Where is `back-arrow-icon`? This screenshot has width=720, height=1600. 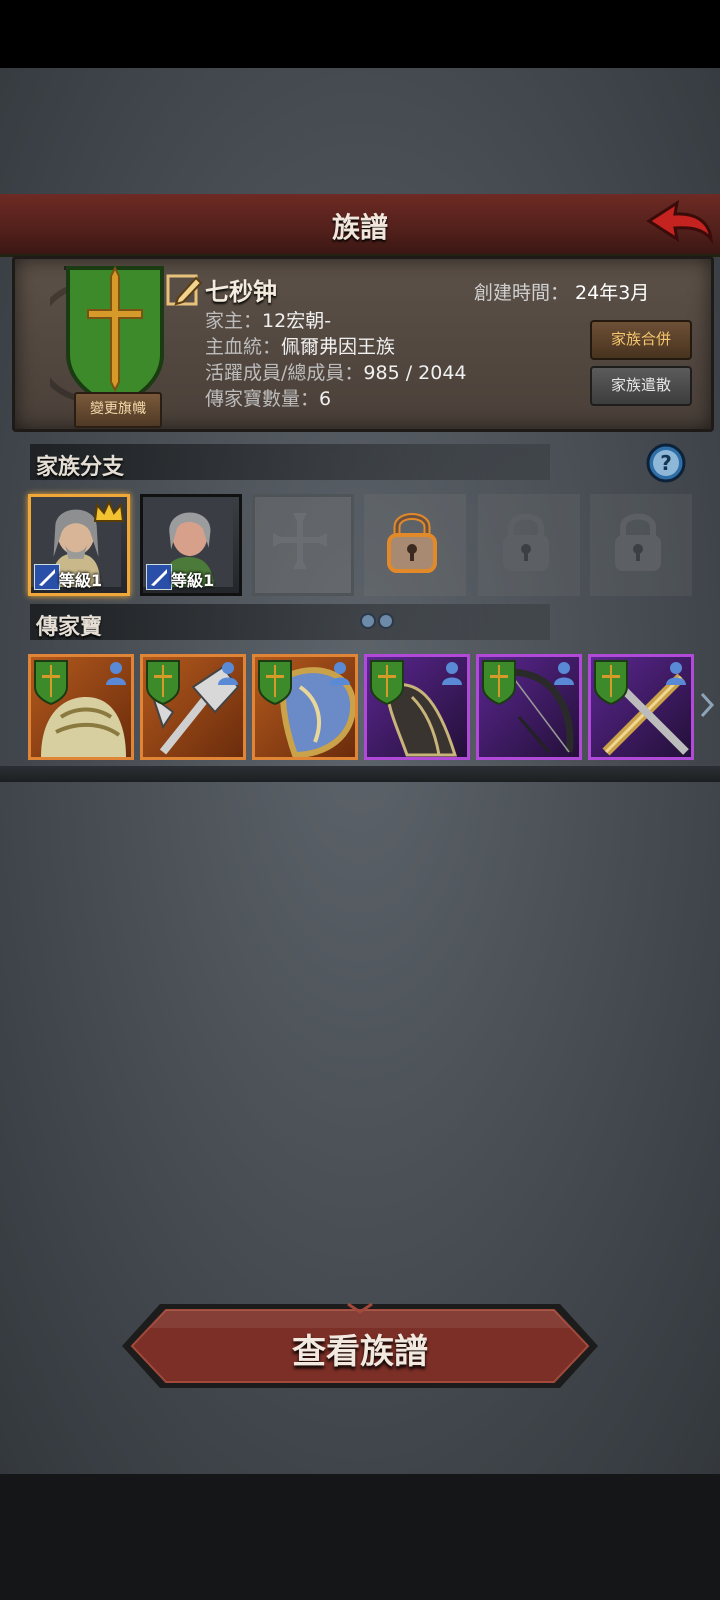
back-arrow-icon is located at coordinates (680, 225).